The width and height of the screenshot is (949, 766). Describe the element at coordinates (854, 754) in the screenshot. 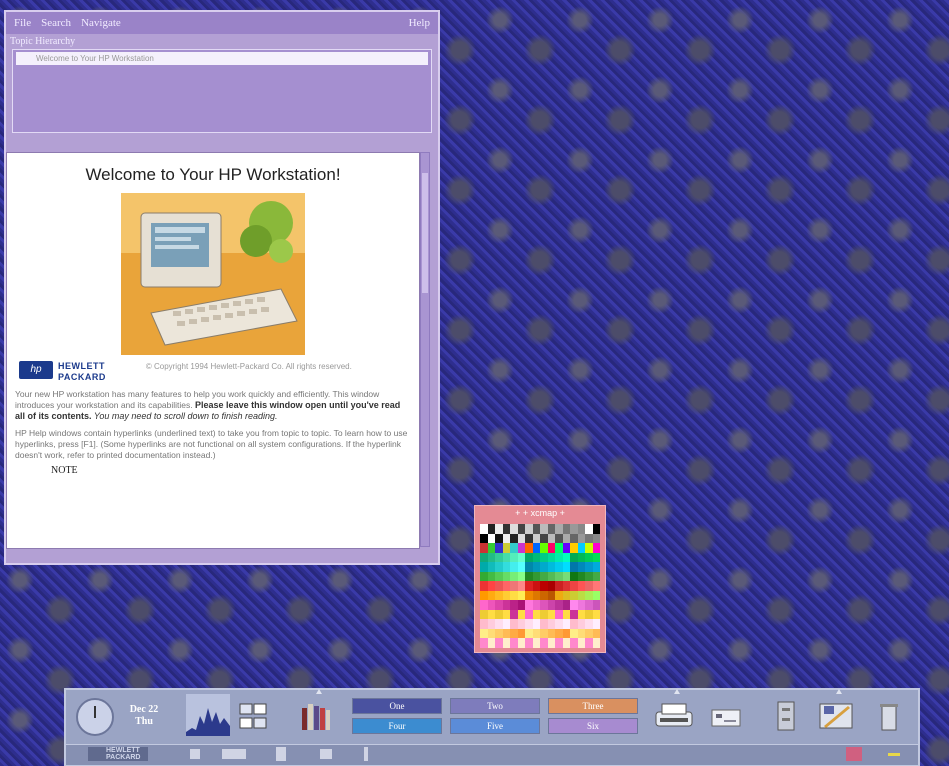

I see `calendar-icon` at that location.